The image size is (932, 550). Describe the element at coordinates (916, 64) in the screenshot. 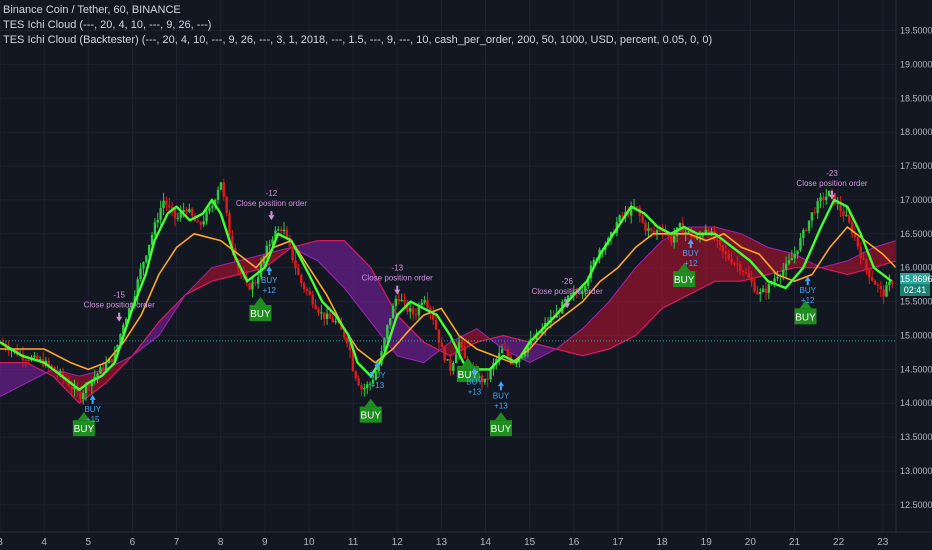

I see `price-axis-label: 19.0000` at that location.